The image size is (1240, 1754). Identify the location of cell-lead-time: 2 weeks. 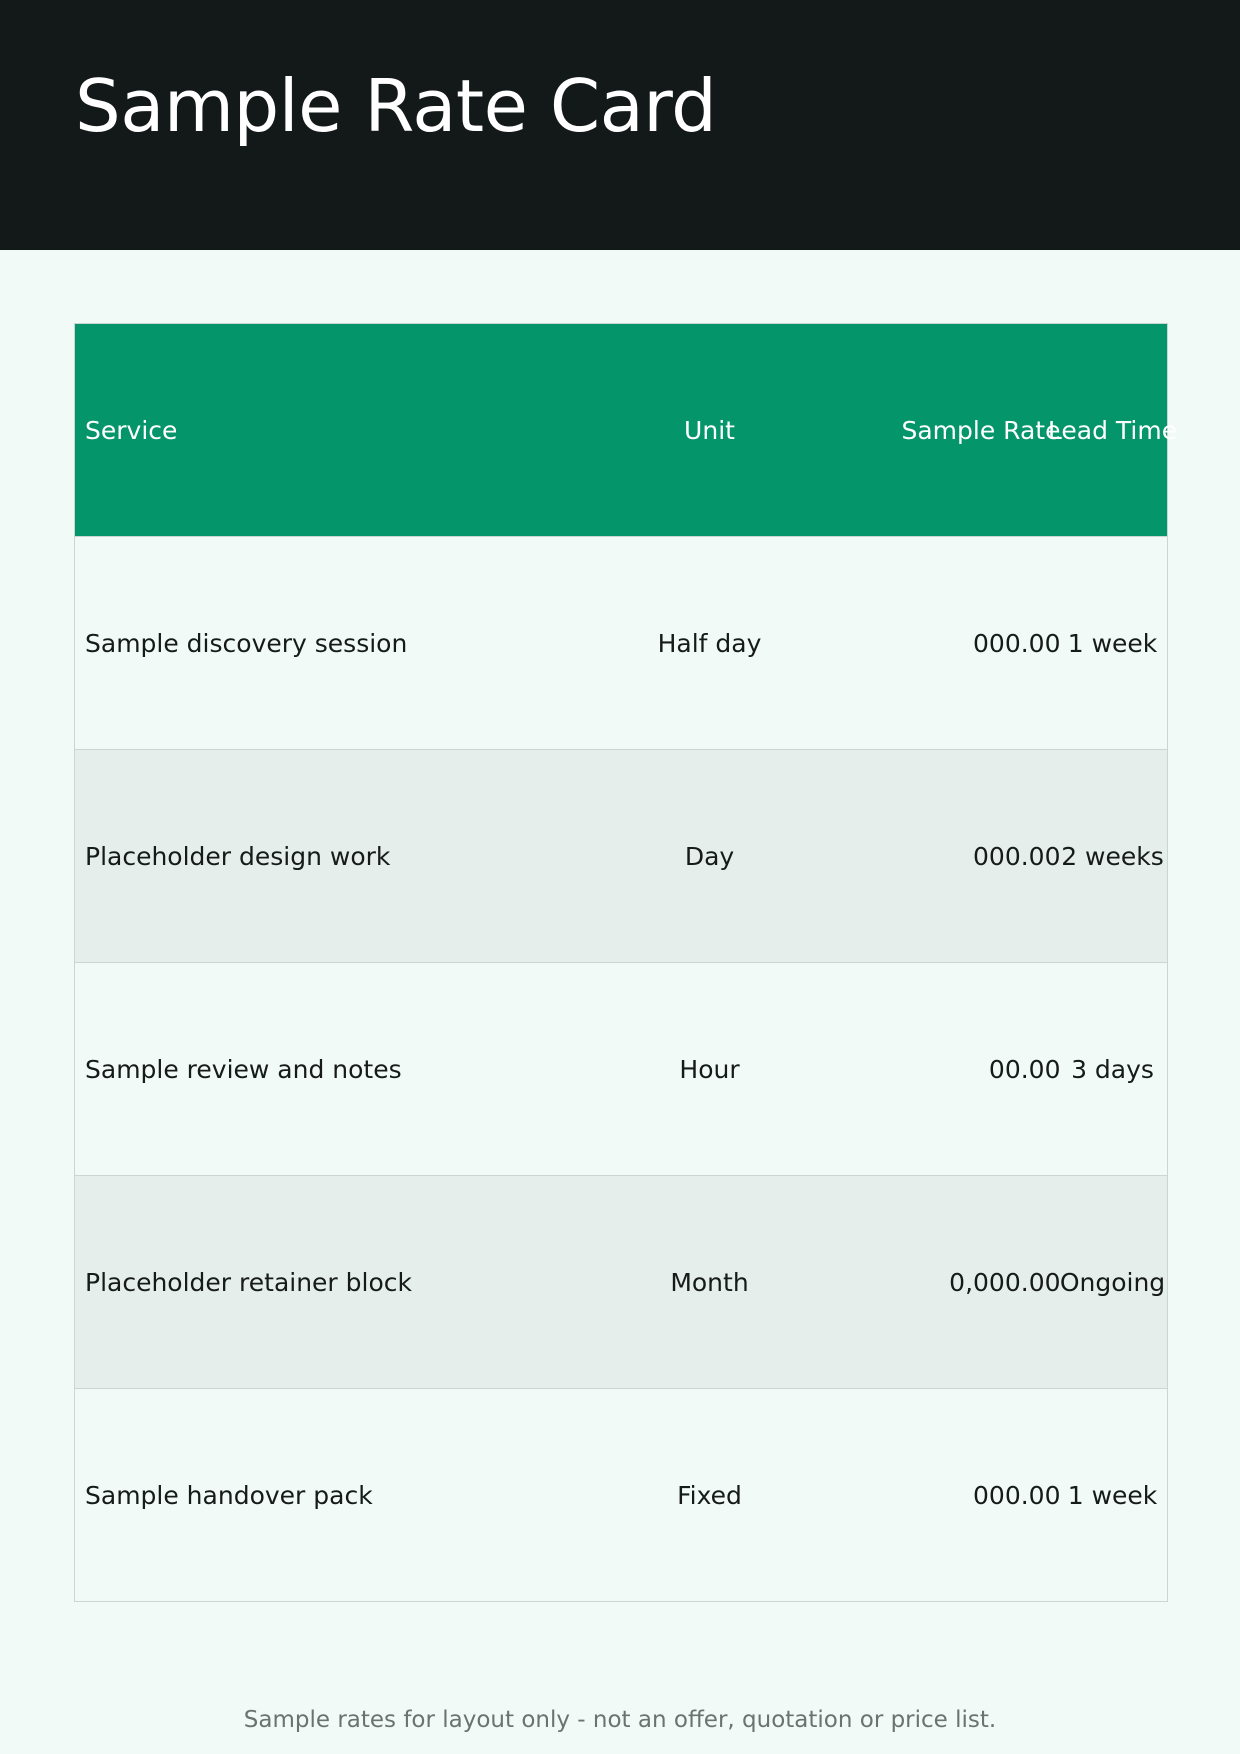
(1114, 856).